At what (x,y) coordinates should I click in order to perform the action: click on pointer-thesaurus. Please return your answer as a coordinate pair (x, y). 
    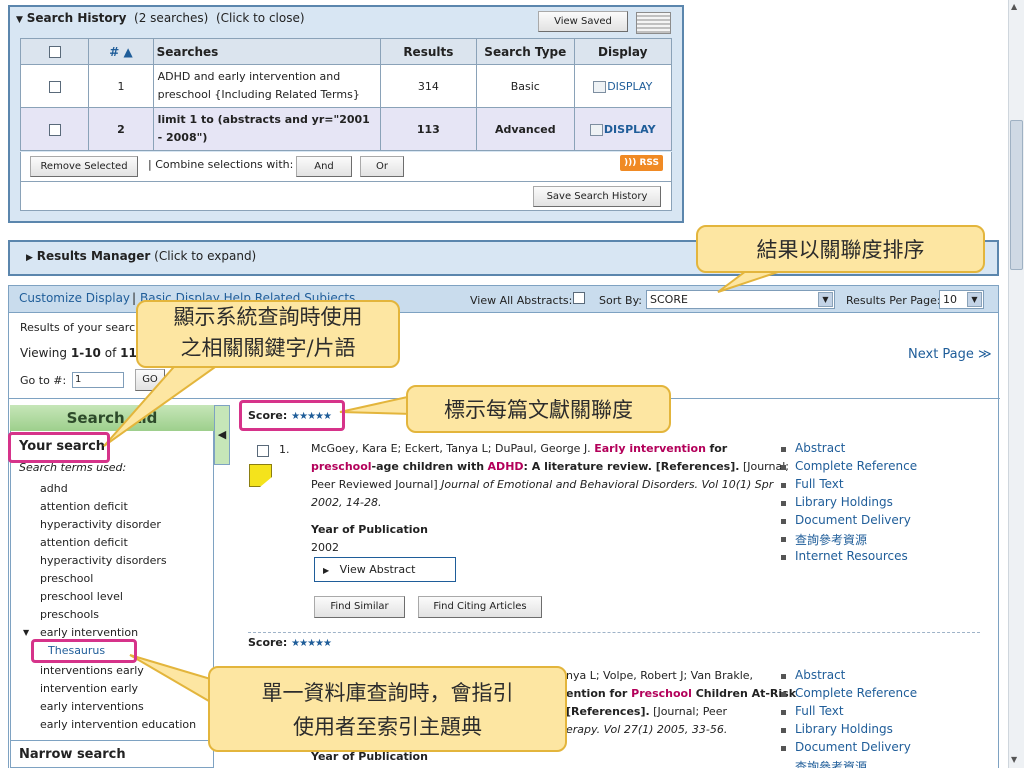
    Looking at the image, I should click on (172, 680).